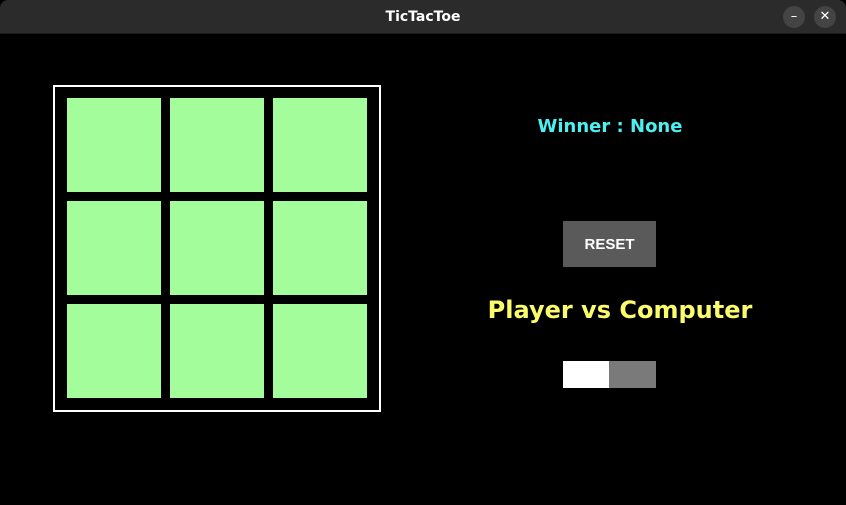 The height and width of the screenshot is (505, 846). I want to click on mode-toggle-switch, so click(609, 374).